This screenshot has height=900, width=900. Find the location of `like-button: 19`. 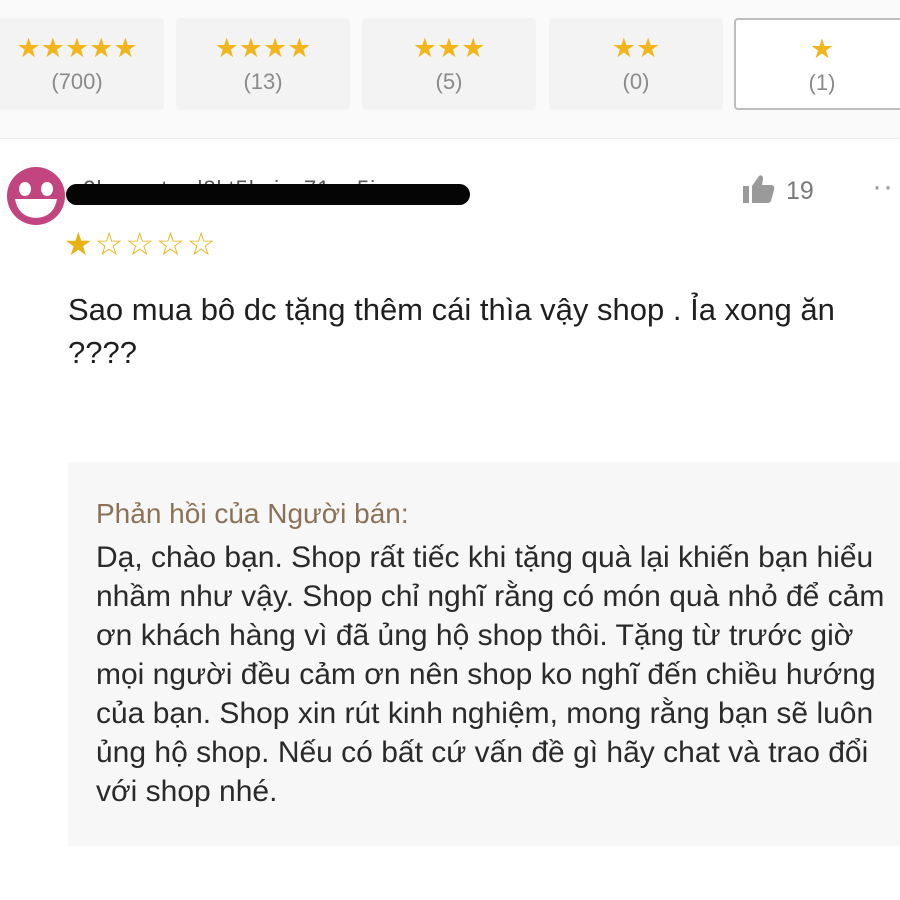

like-button: 19 is located at coordinates (778, 191).